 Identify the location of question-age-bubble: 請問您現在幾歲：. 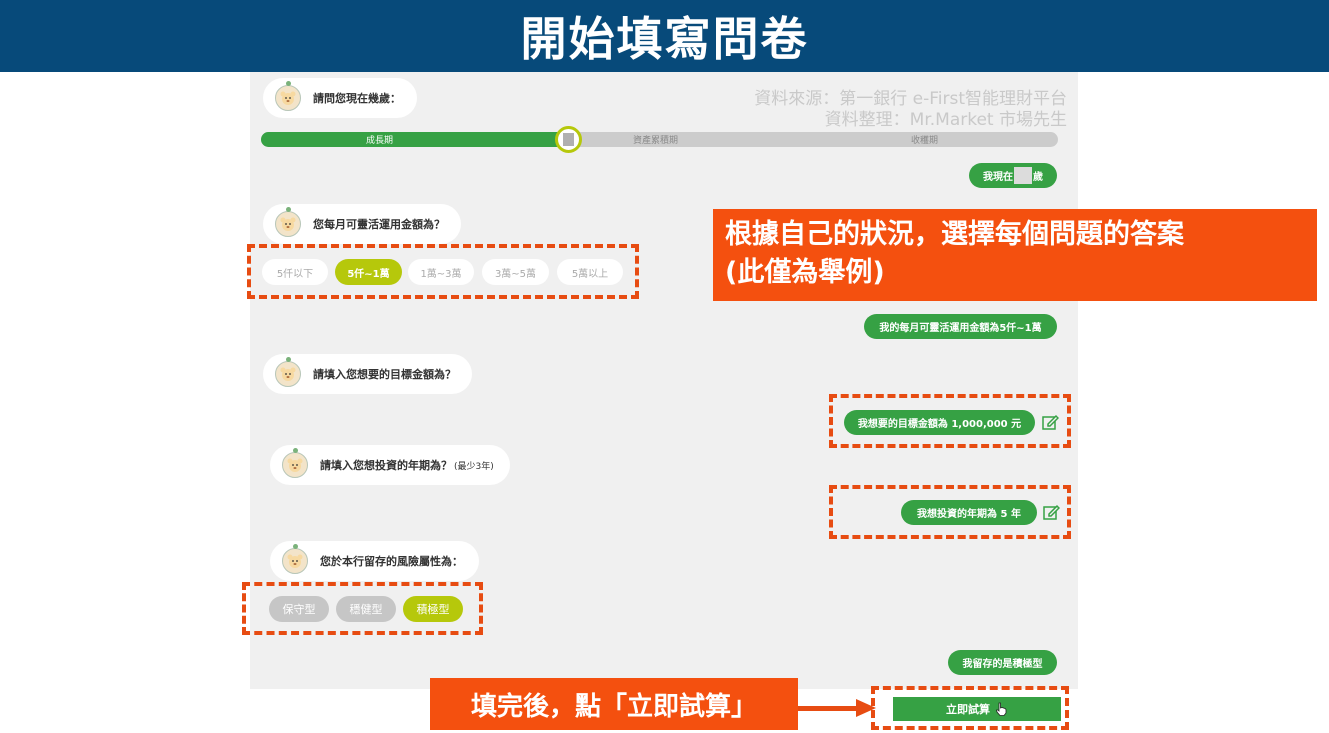
(340, 98).